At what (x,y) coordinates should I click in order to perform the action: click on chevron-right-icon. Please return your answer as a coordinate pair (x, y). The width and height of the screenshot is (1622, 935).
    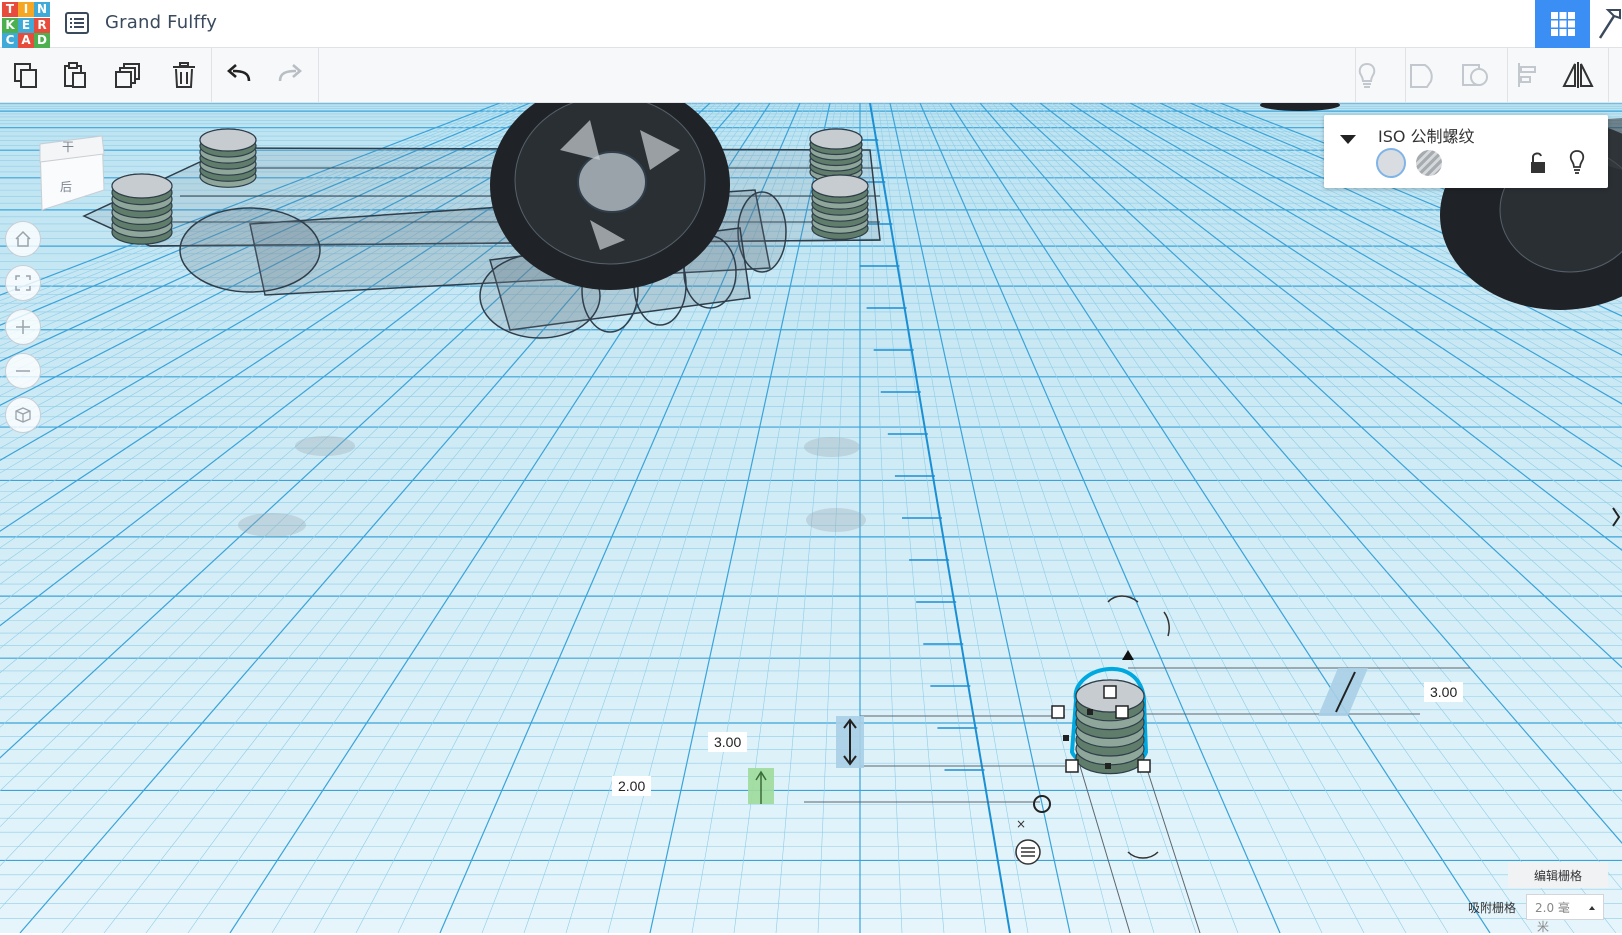
    Looking at the image, I should click on (1616, 517).